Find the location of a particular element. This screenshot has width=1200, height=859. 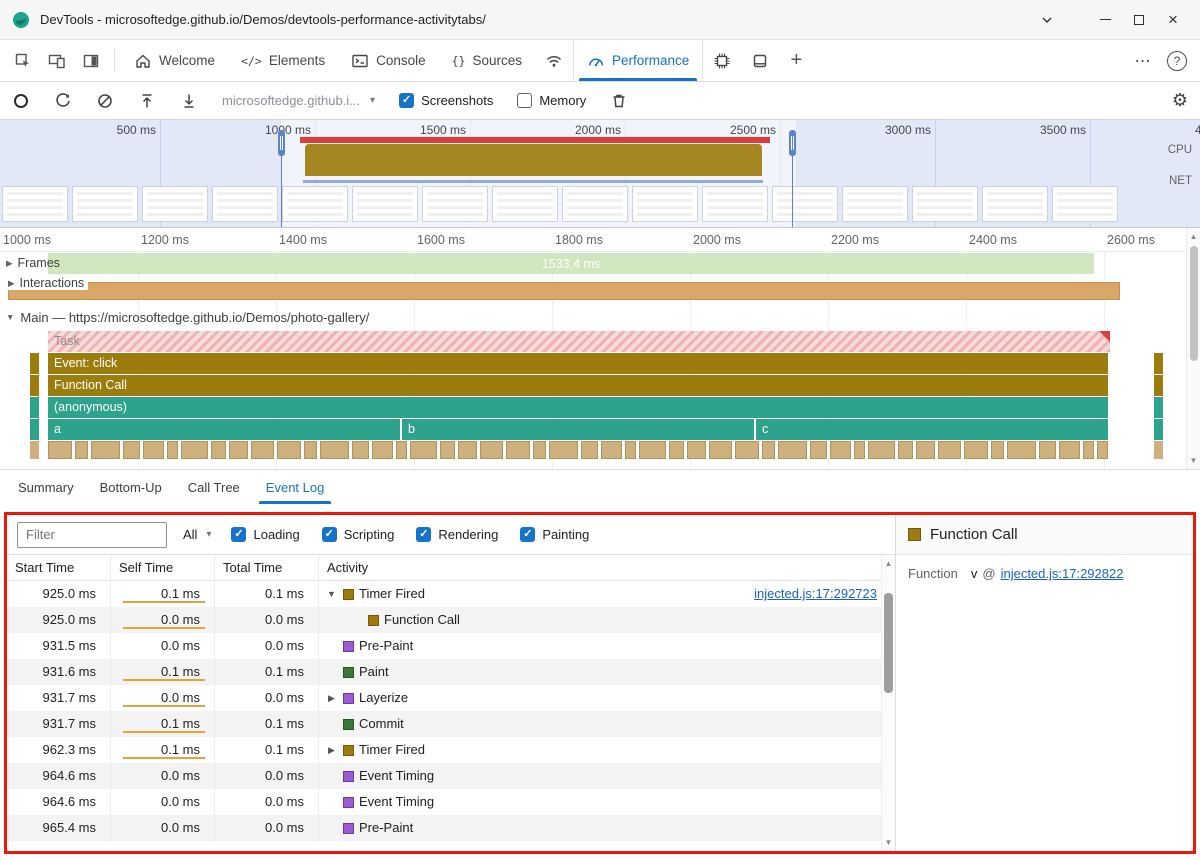

tab-event-log: Event Log is located at coordinates (295, 487).